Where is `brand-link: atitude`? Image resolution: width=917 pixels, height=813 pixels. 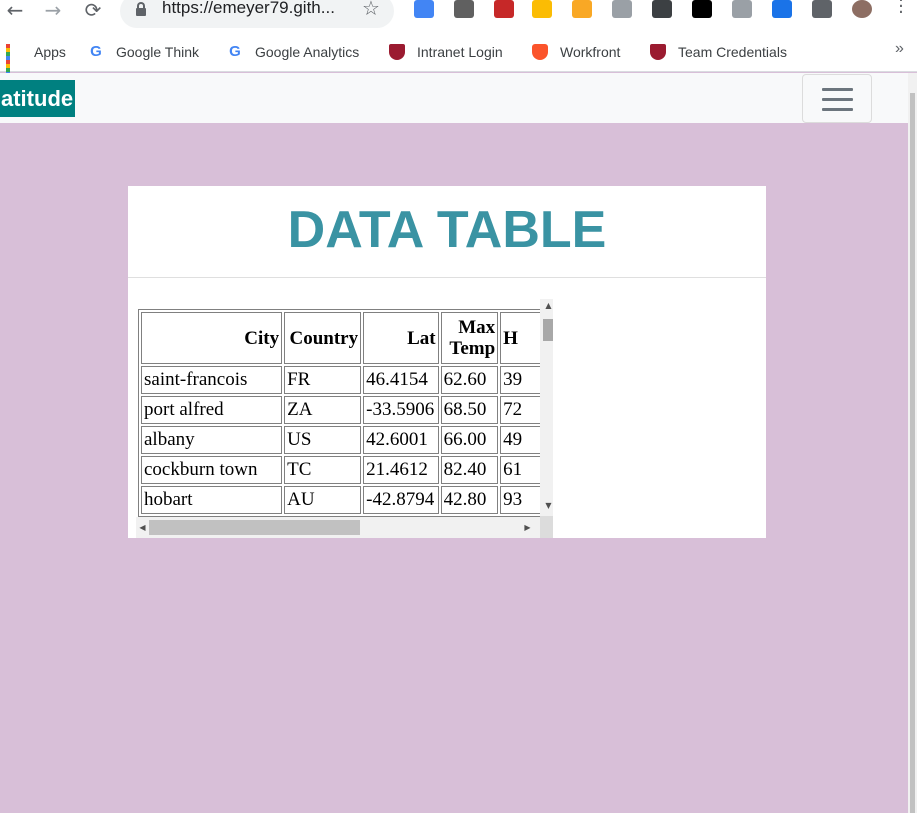
brand-link: atitude is located at coordinates (38, 98).